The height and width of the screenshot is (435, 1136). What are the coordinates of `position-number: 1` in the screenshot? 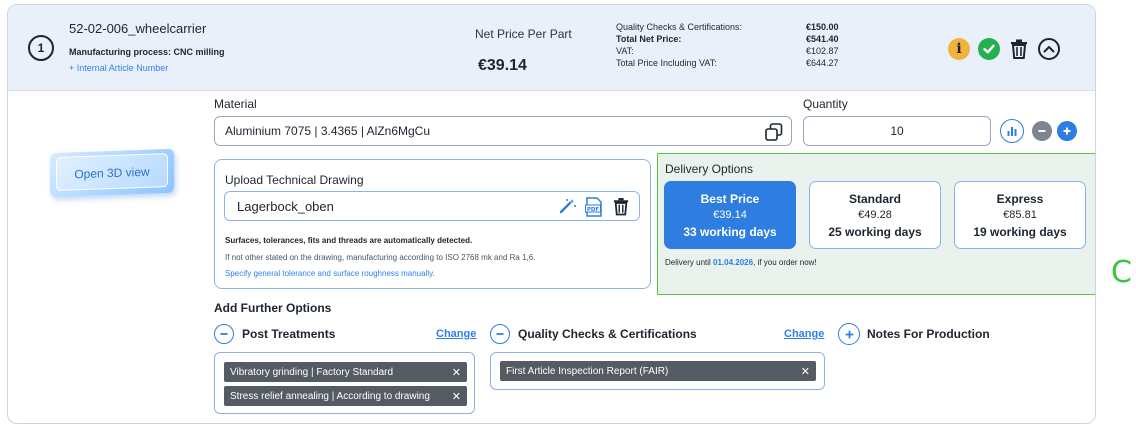 It's located at (41, 48).